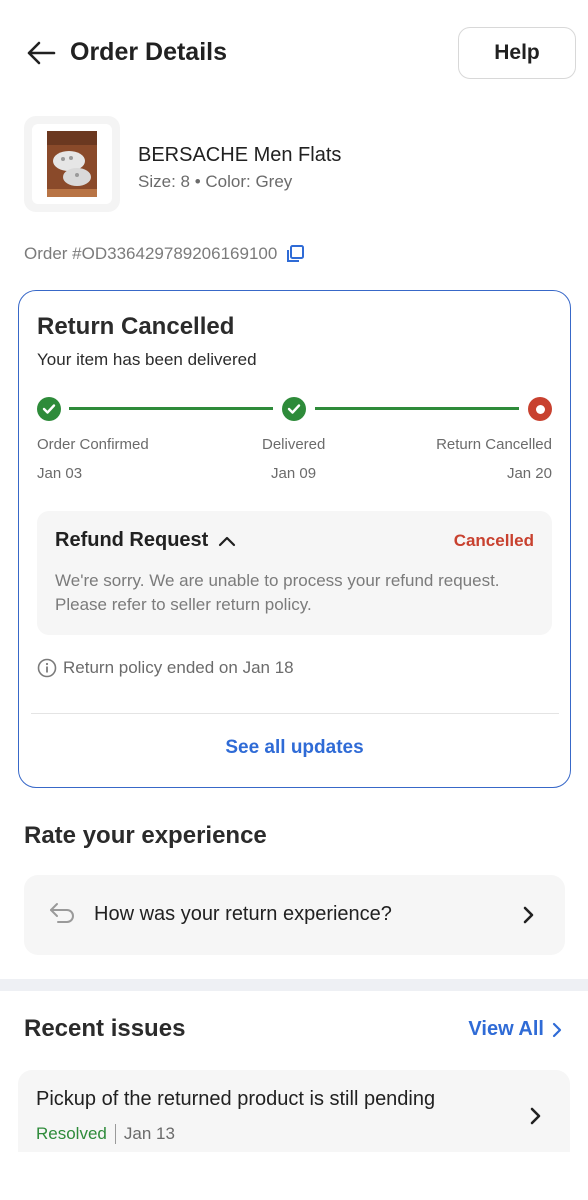 The image size is (588, 1200). What do you see at coordinates (493, 540) in the screenshot?
I see `refund-status-badge: Cancelled` at bounding box center [493, 540].